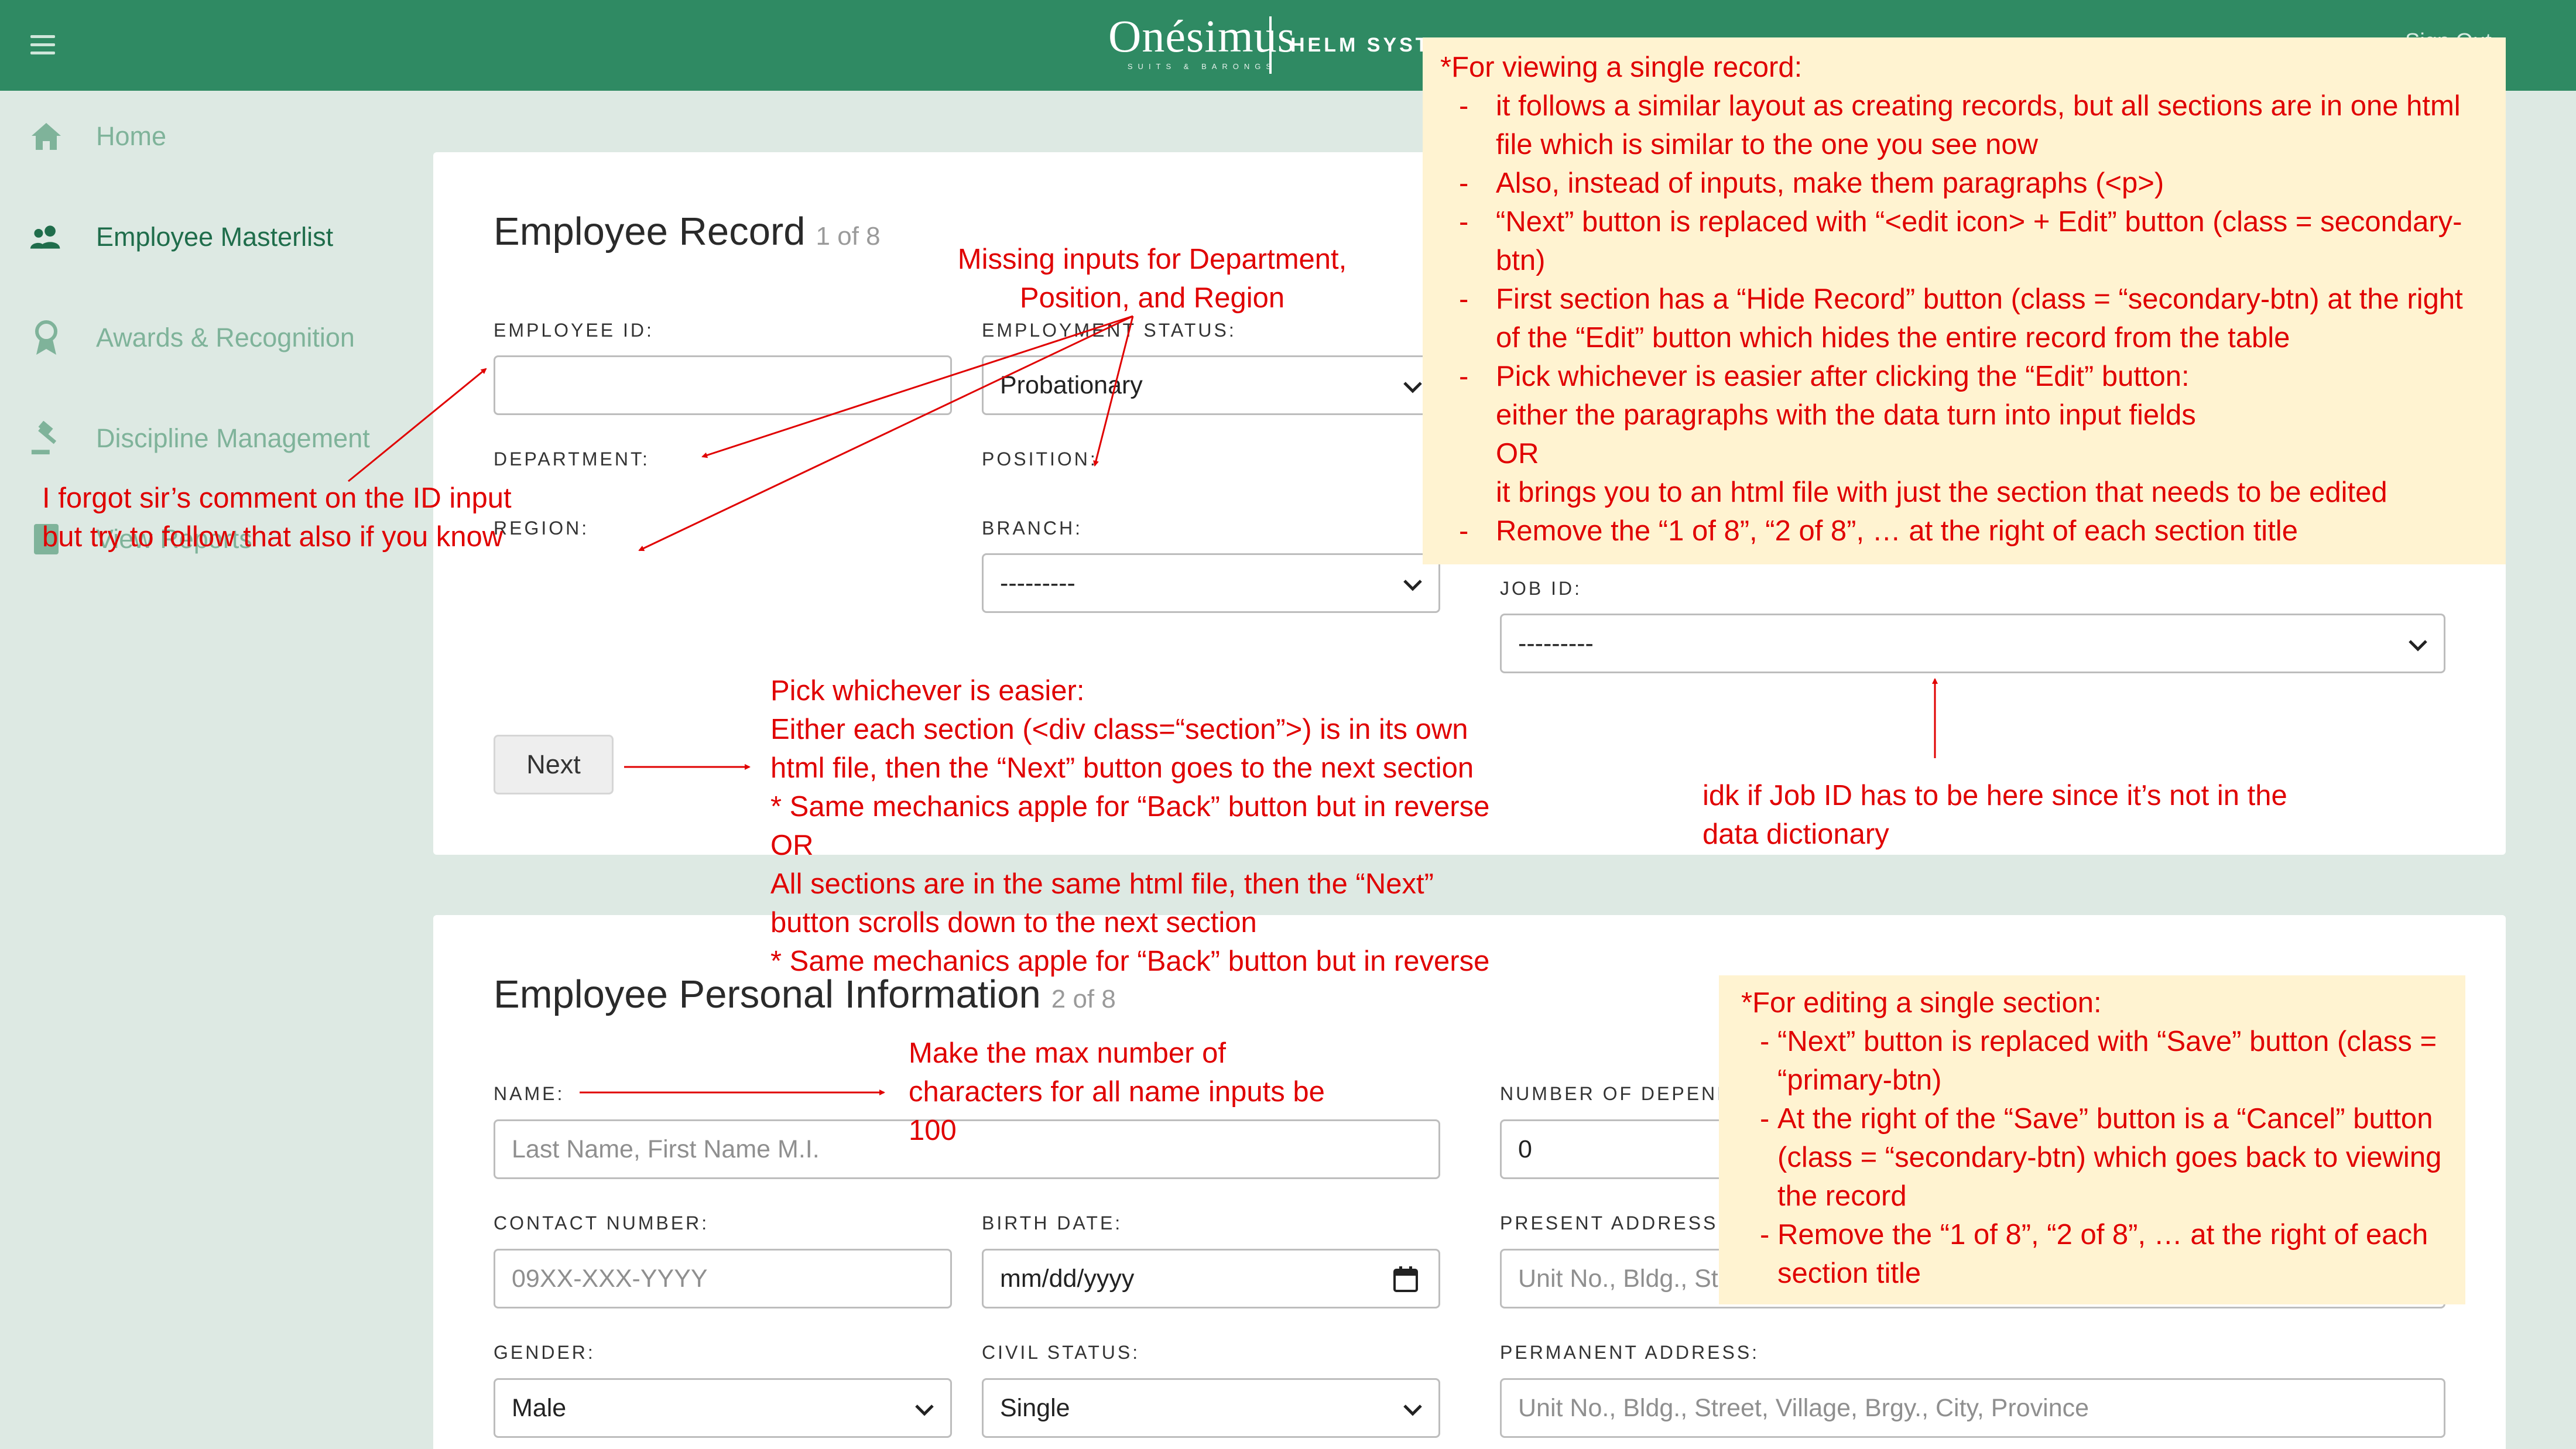 The width and height of the screenshot is (2576, 1449). What do you see at coordinates (46, 438) in the screenshot?
I see `gavel-icon` at bounding box center [46, 438].